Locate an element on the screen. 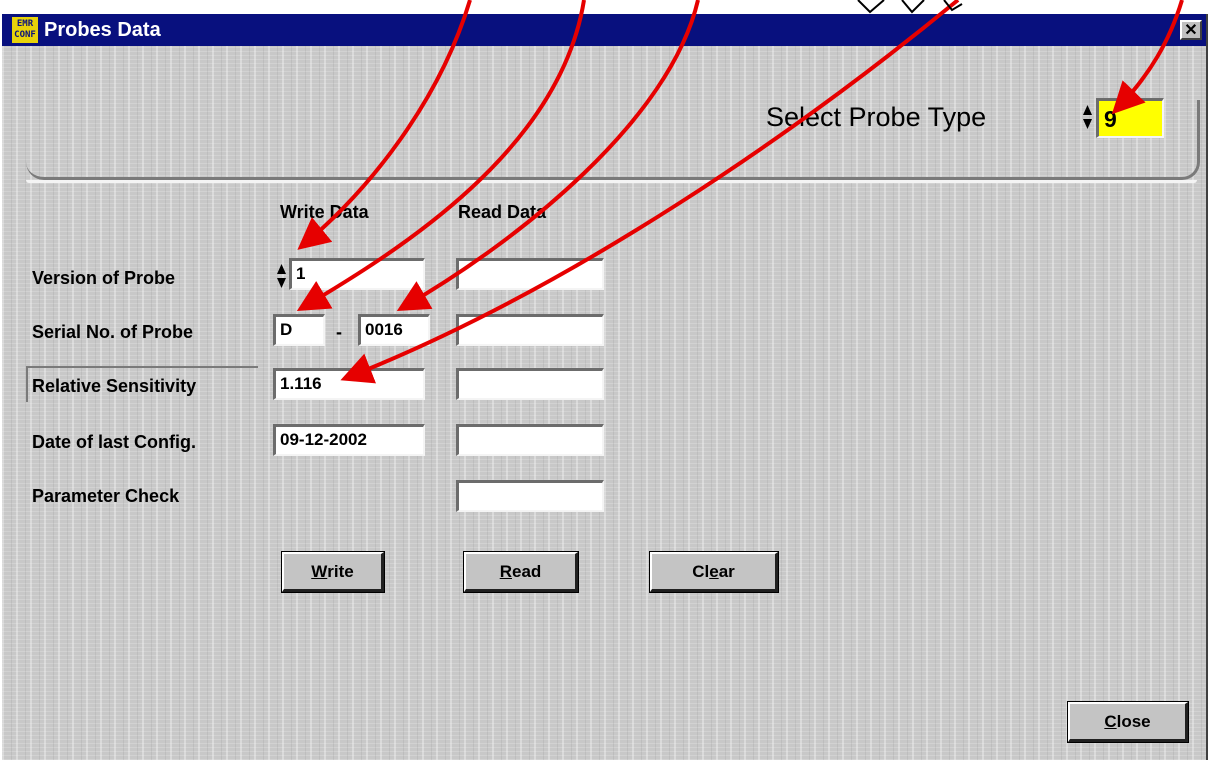 The height and width of the screenshot is (760, 1214). write-button: Write is located at coordinates (333, 572).